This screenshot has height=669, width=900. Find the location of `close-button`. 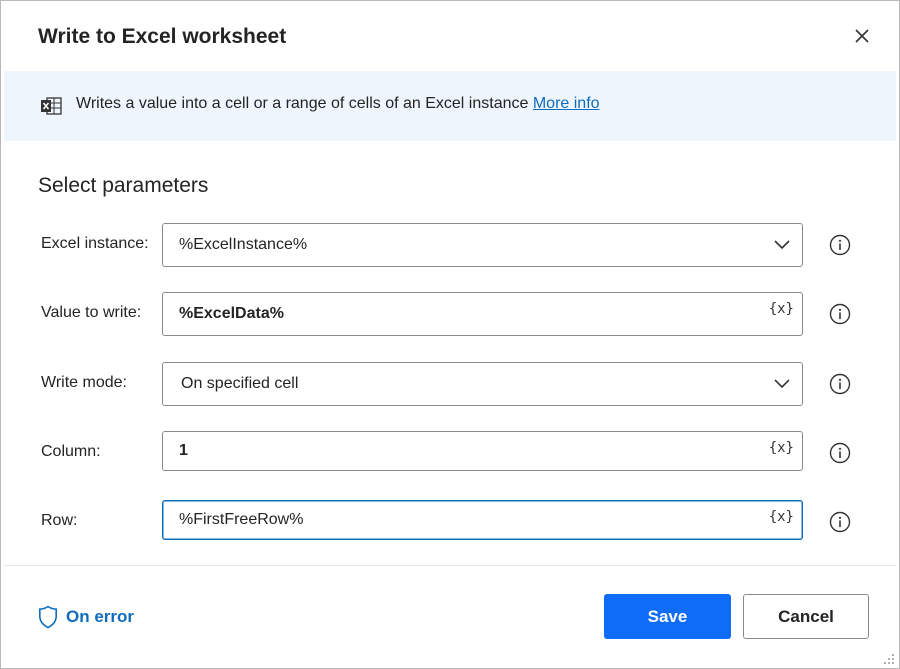

close-button is located at coordinates (862, 36).